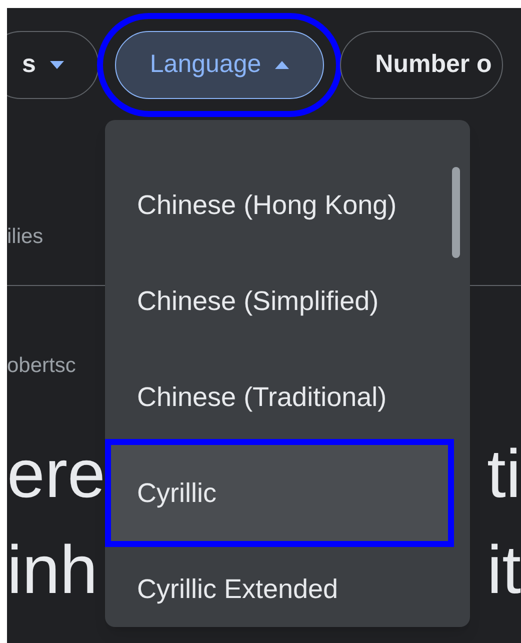 The height and width of the screenshot is (643, 521). Describe the element at coordinates (279, 397) in the screenshot. I see `menu-item: Chinese (Traditional)` at that location.